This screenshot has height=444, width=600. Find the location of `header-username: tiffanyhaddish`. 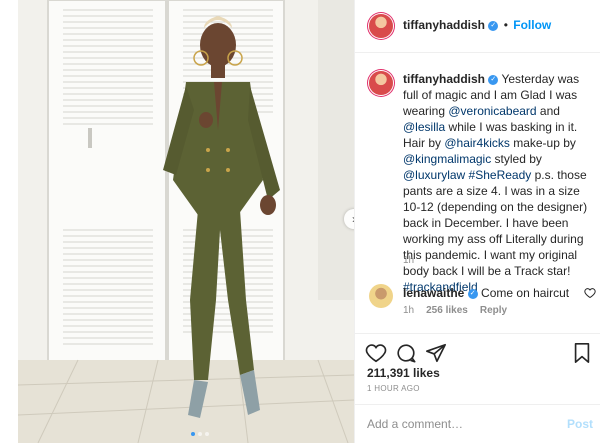

header-username: tiffanyhaddish is located at coordinates (444, 25).